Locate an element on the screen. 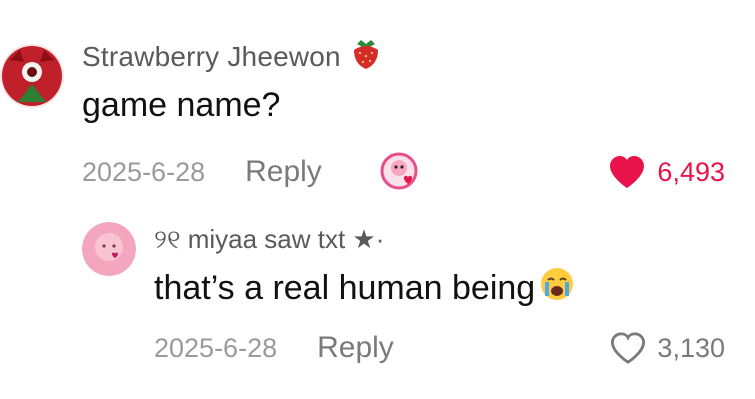 This screenshot has width=755, height=399. reply-date: 2025-6-28 is located at coordinates (216, 347).